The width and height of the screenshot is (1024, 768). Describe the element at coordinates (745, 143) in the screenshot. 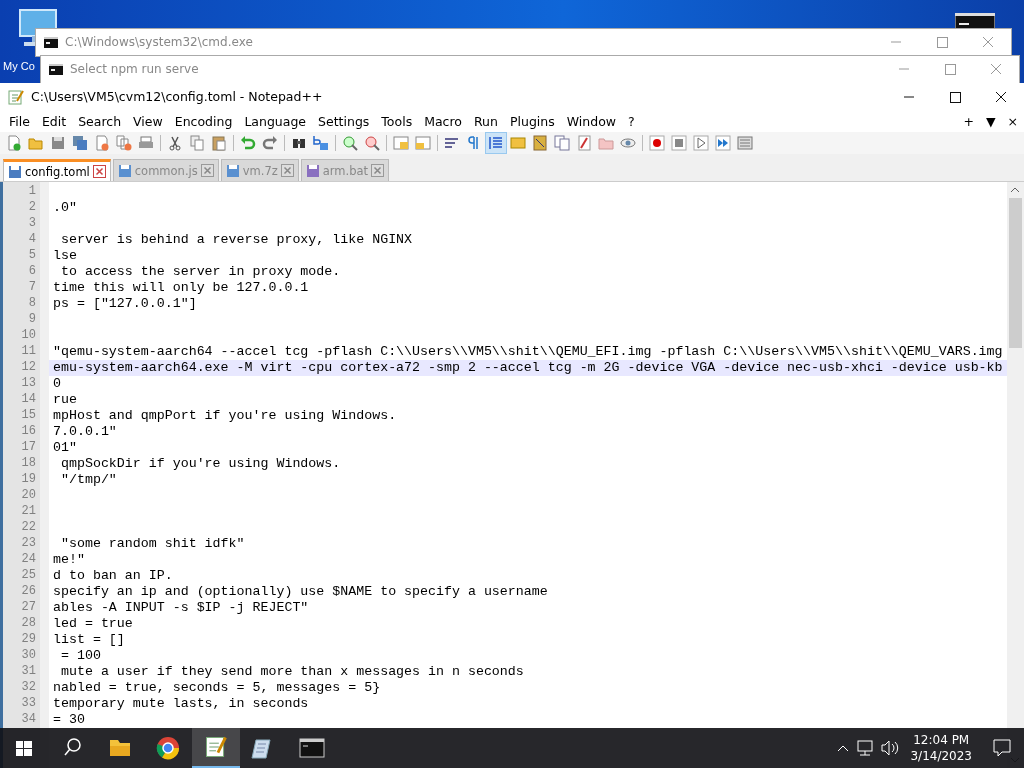

I see `save-macro-icon` at that location.